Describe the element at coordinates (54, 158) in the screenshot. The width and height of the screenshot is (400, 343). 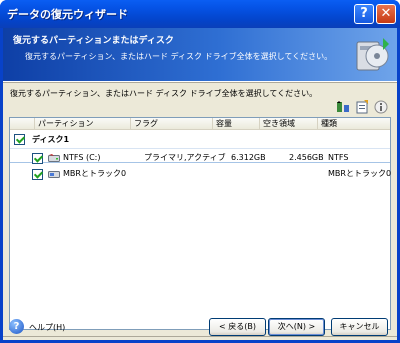
I see `drive-icon` at that location.